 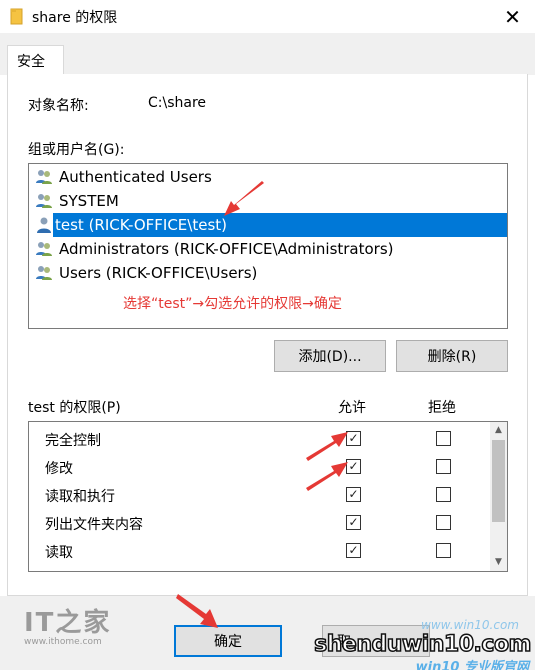 I want to click on permission-row-list-folder: 列出文件夹内容 ✓, so click(x=257, y=522).